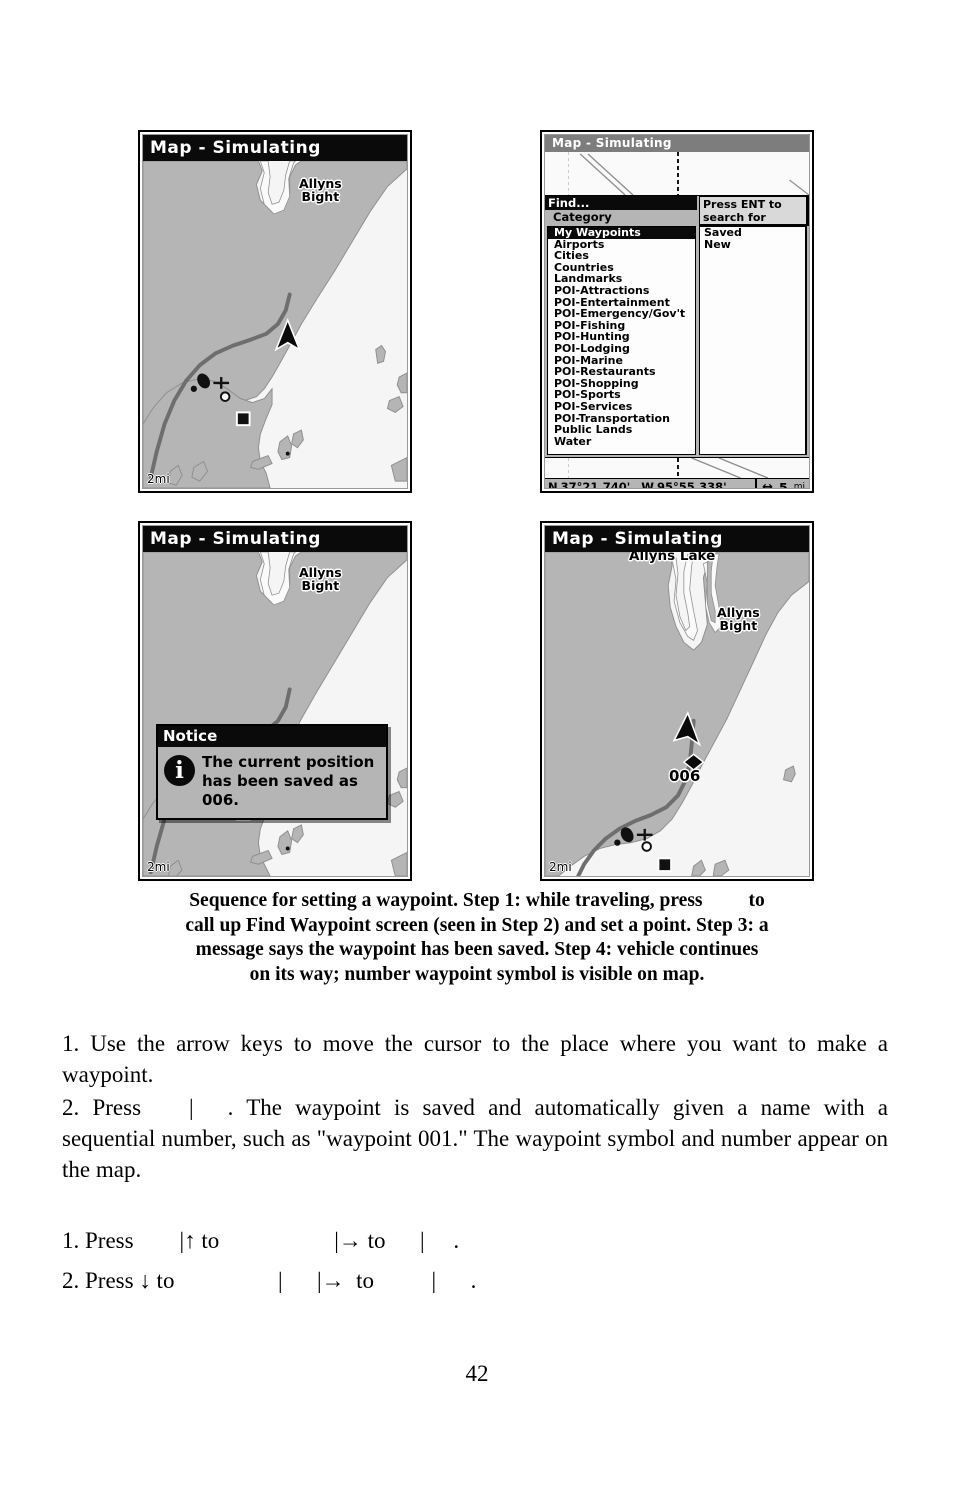 Image resolution: width=954 pixels, height=1487 pixels. What do you see at coordinates (275, 539) in the screenshot?
I see `titlebar-step3: Map - Simulating` at bounding box center [275, 539].